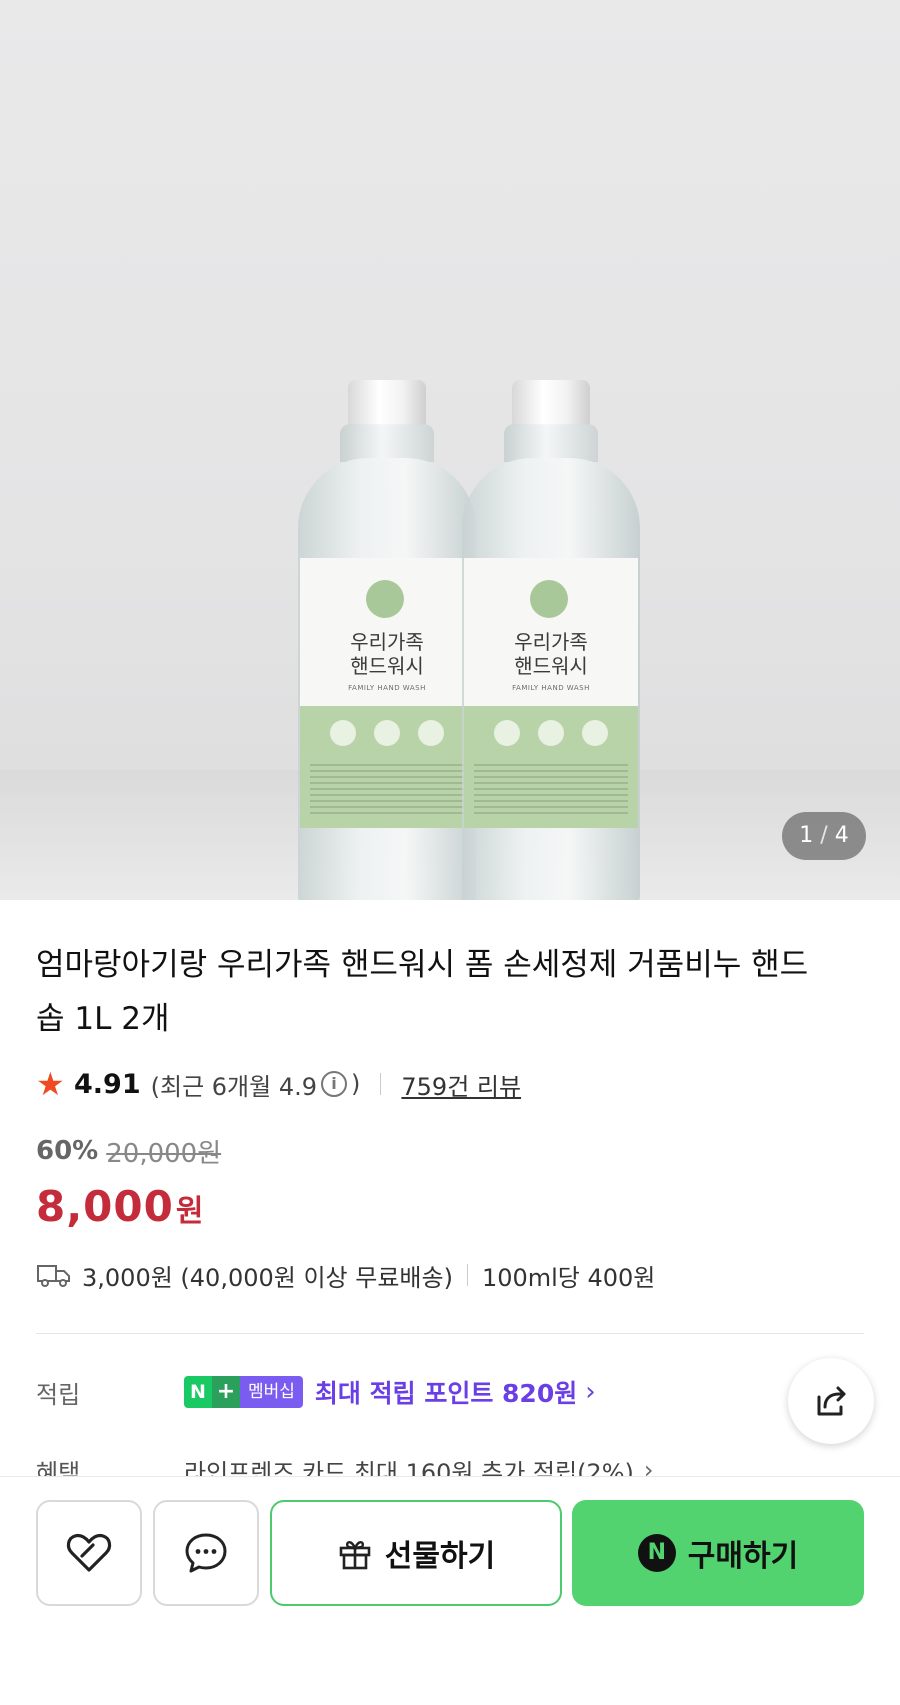 The width and height of the screenshot is (900, 1705). What do you see at coordinates (198, 1392) in the screenshot?
I see `badge-n: N` at bounding box center [198, 1392].